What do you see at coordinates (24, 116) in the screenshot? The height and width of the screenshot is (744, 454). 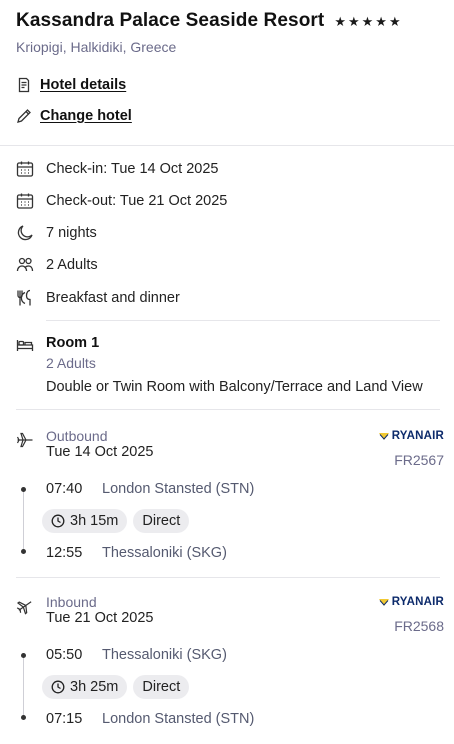 I see `pencil-icon` at bounding box center [24, 116].